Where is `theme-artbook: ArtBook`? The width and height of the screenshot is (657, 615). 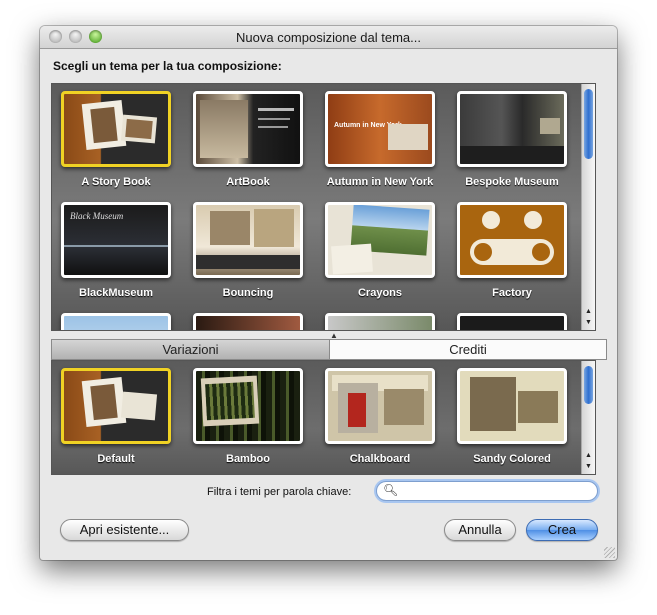 theme-artbook: ArtBook is located at coordinates (248, 139).